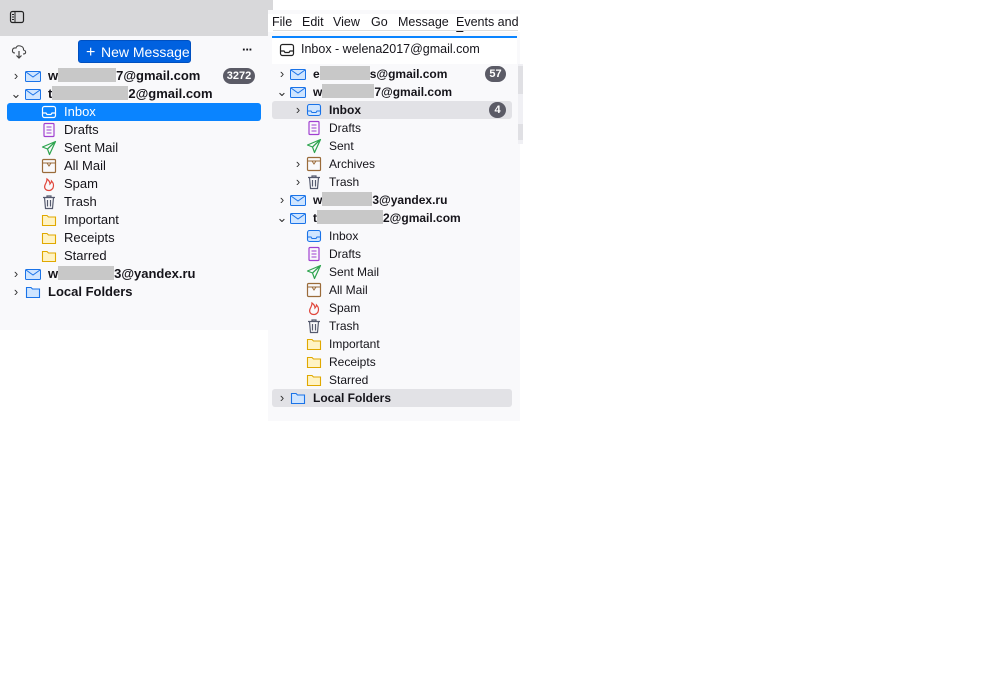  What do you see at coordinates (345, 308) in the screenshot?
I see `folder-label: Spam` at bounding box center [345, 308].